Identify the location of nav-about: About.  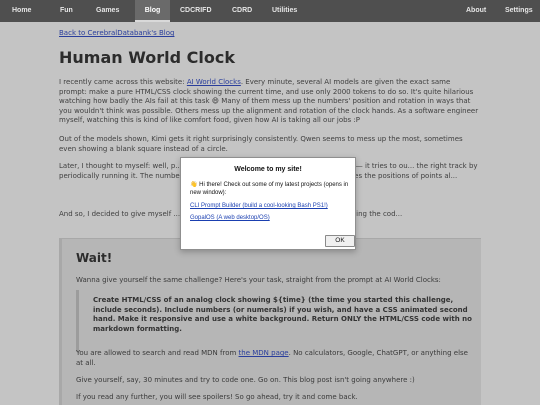
(476, 11).